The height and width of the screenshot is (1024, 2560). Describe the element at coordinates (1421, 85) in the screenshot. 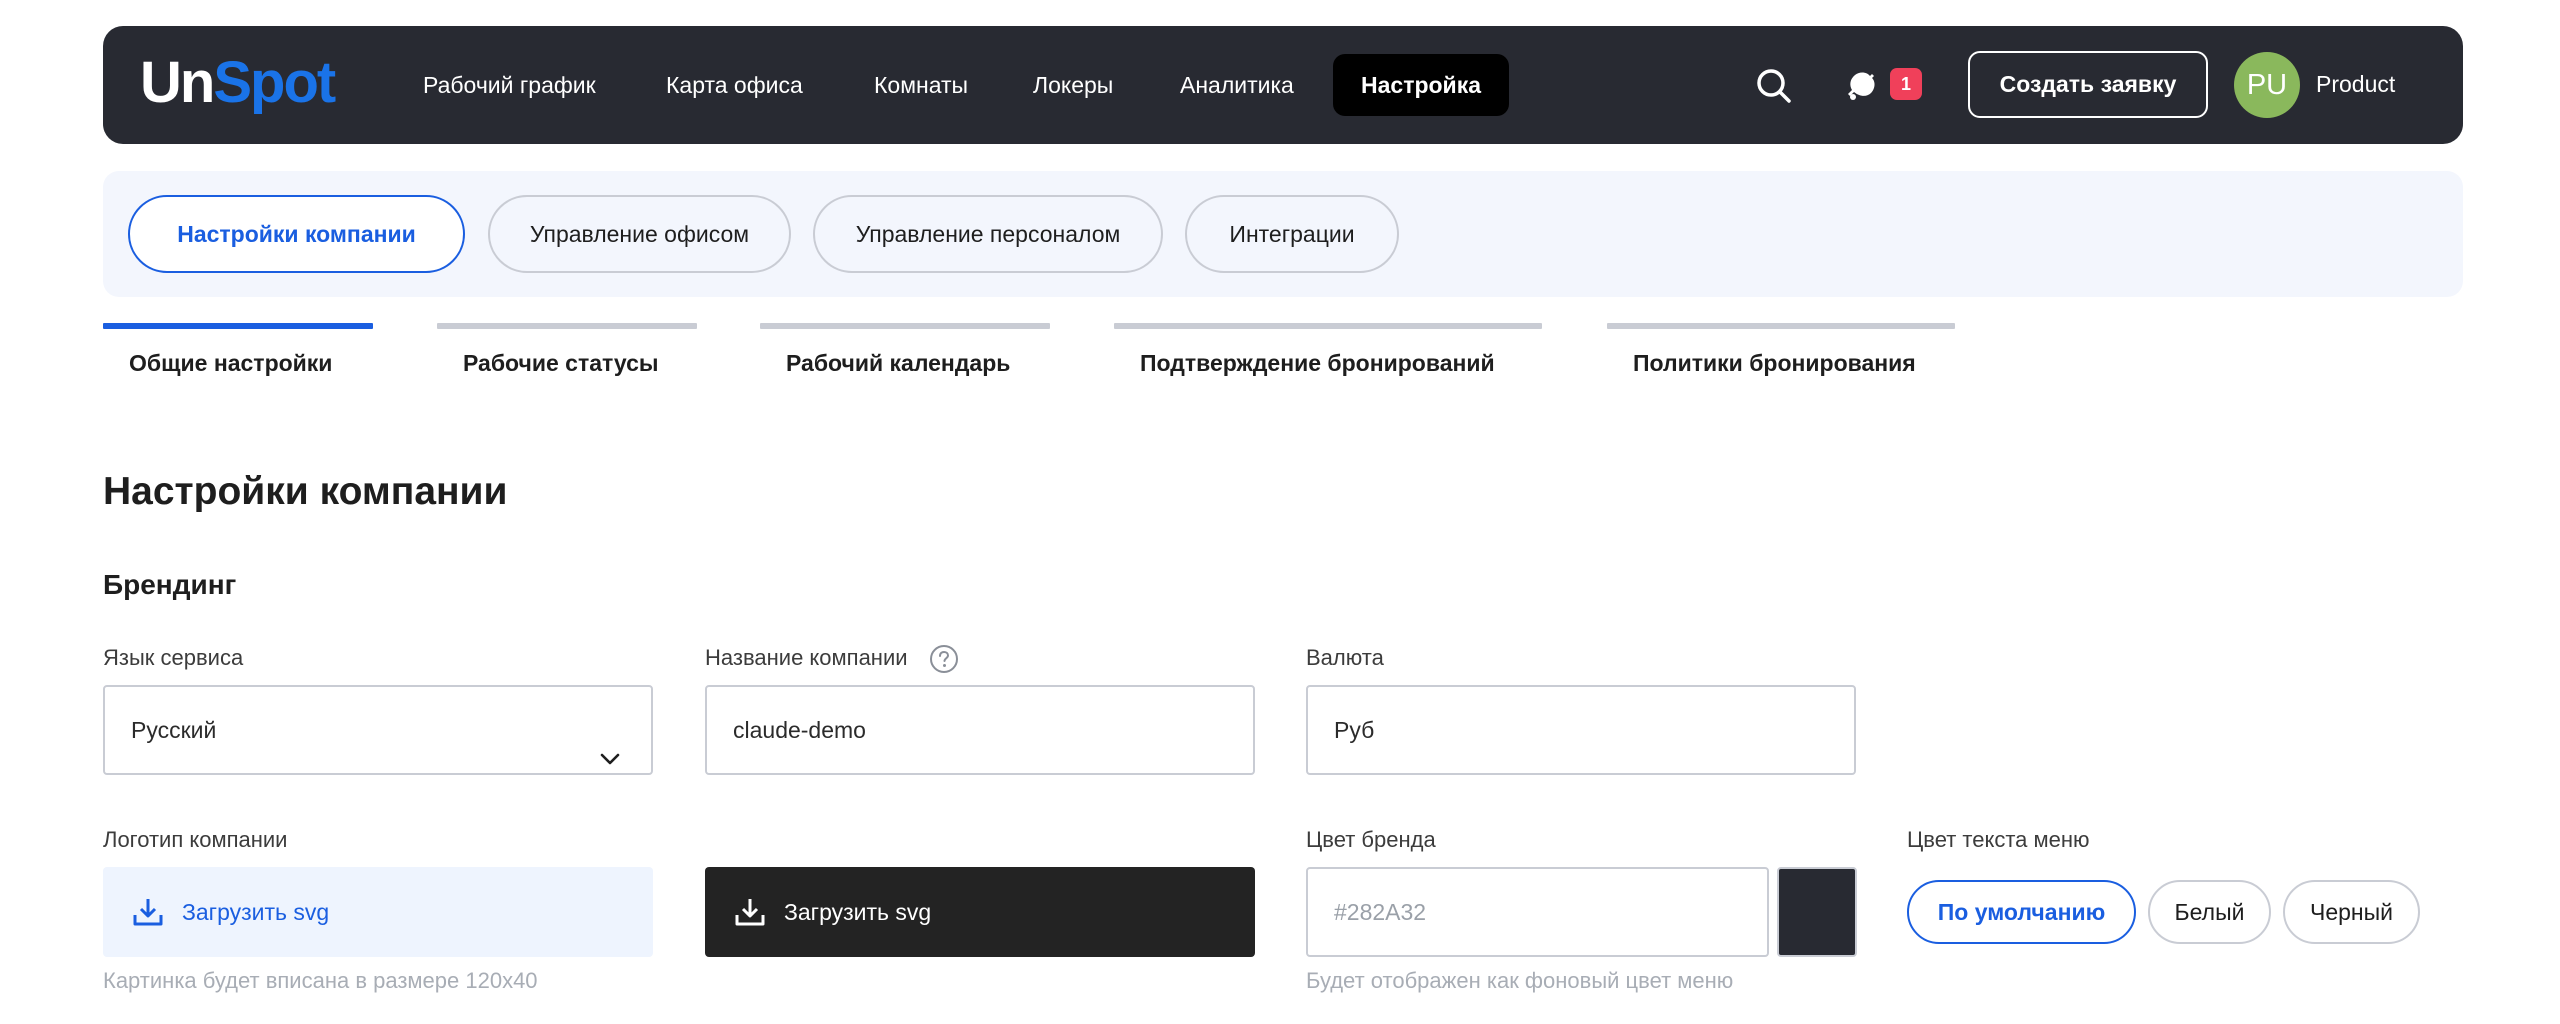

I see `nav-item-settings: Настройка` at that location.